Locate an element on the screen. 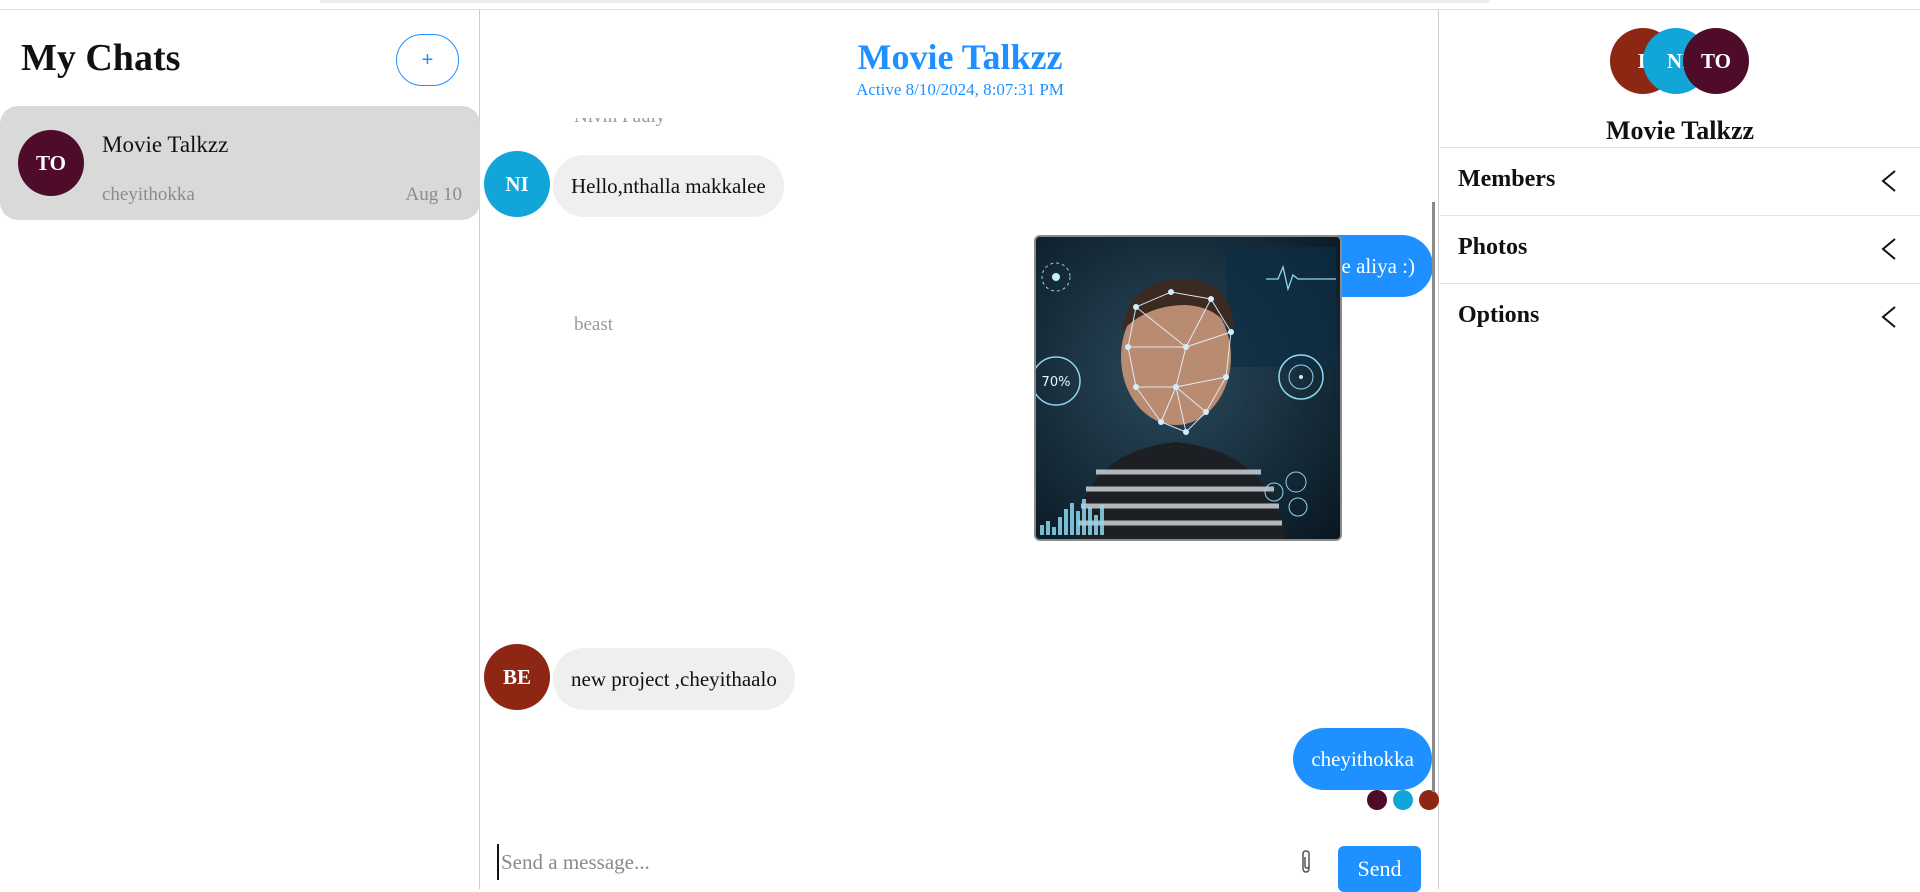  message-bubble-incoming: Hello,nthalla makkalee is located at coordinates (668, 186).